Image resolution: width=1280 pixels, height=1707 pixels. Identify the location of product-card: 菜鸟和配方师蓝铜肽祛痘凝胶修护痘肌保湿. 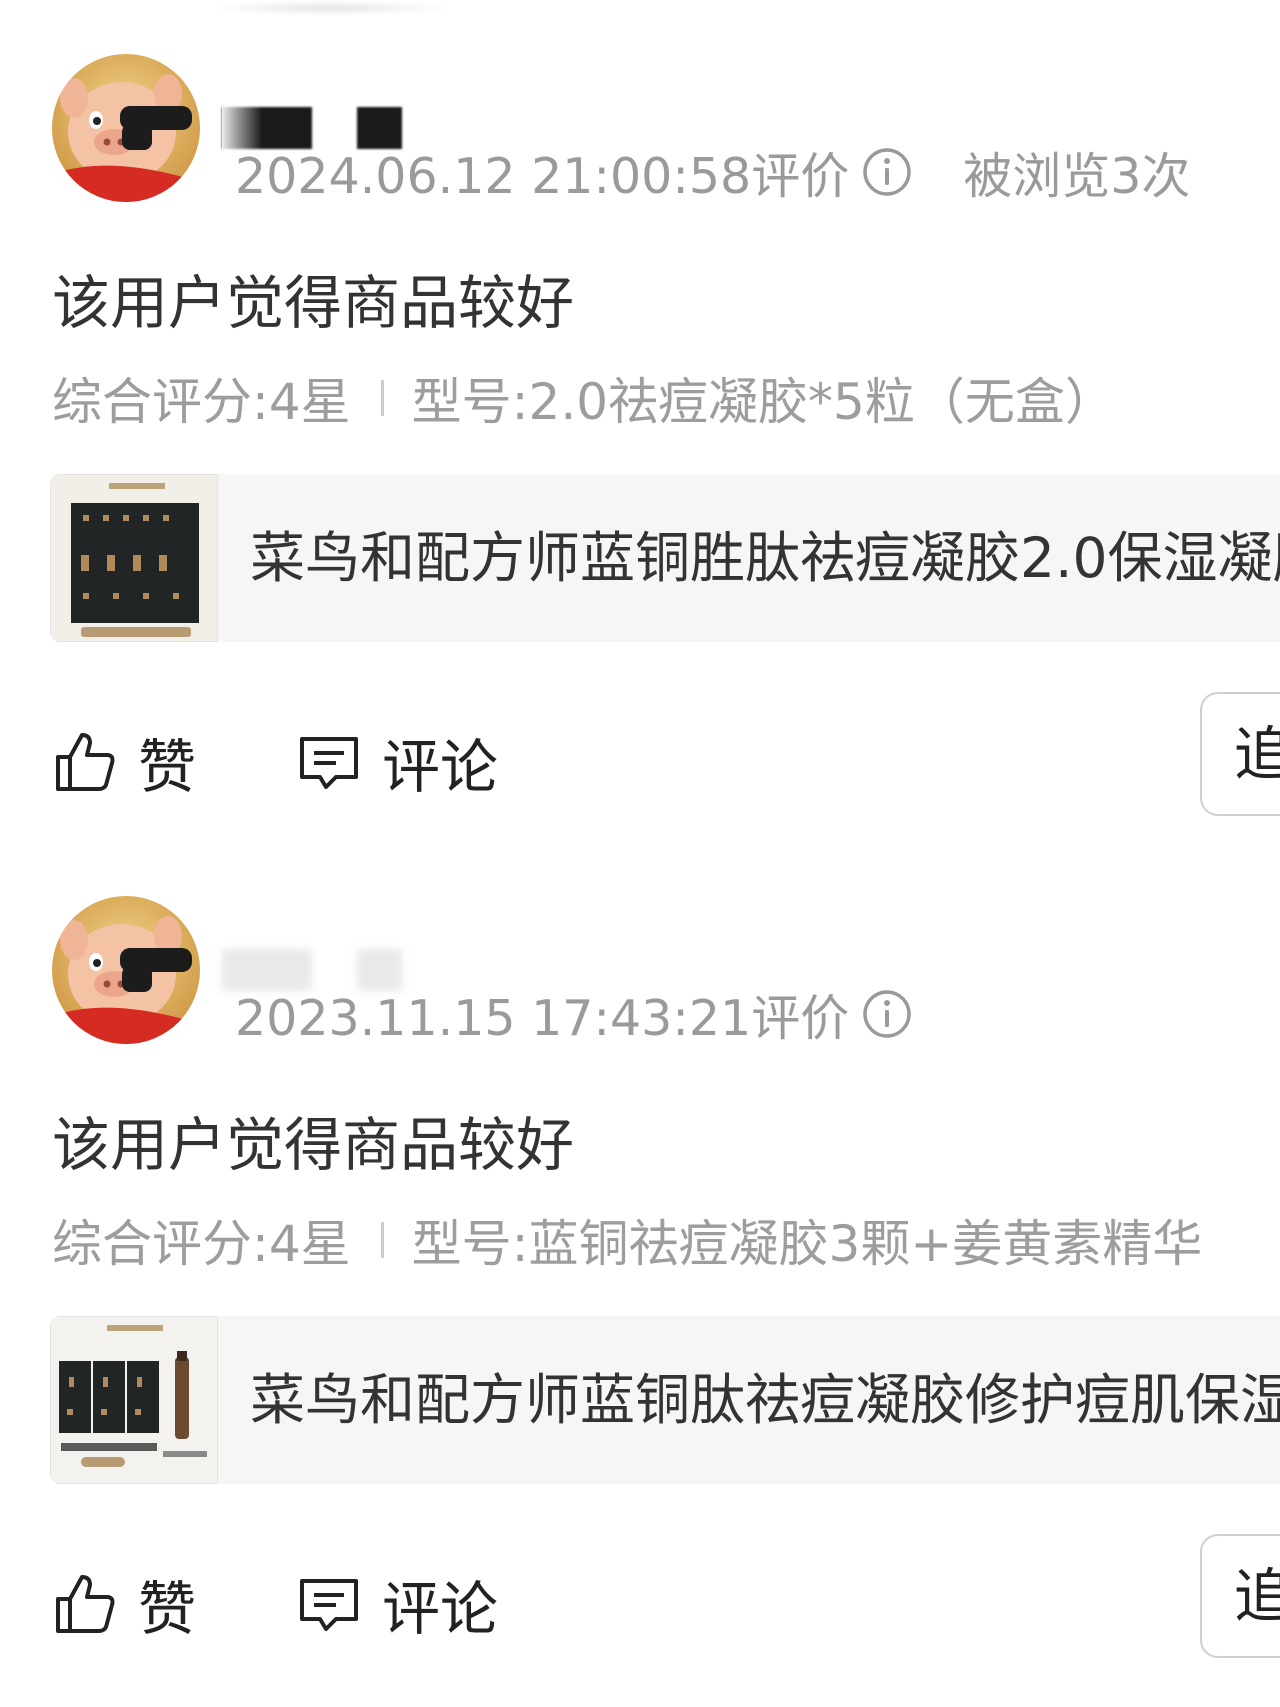
(665, 1400).